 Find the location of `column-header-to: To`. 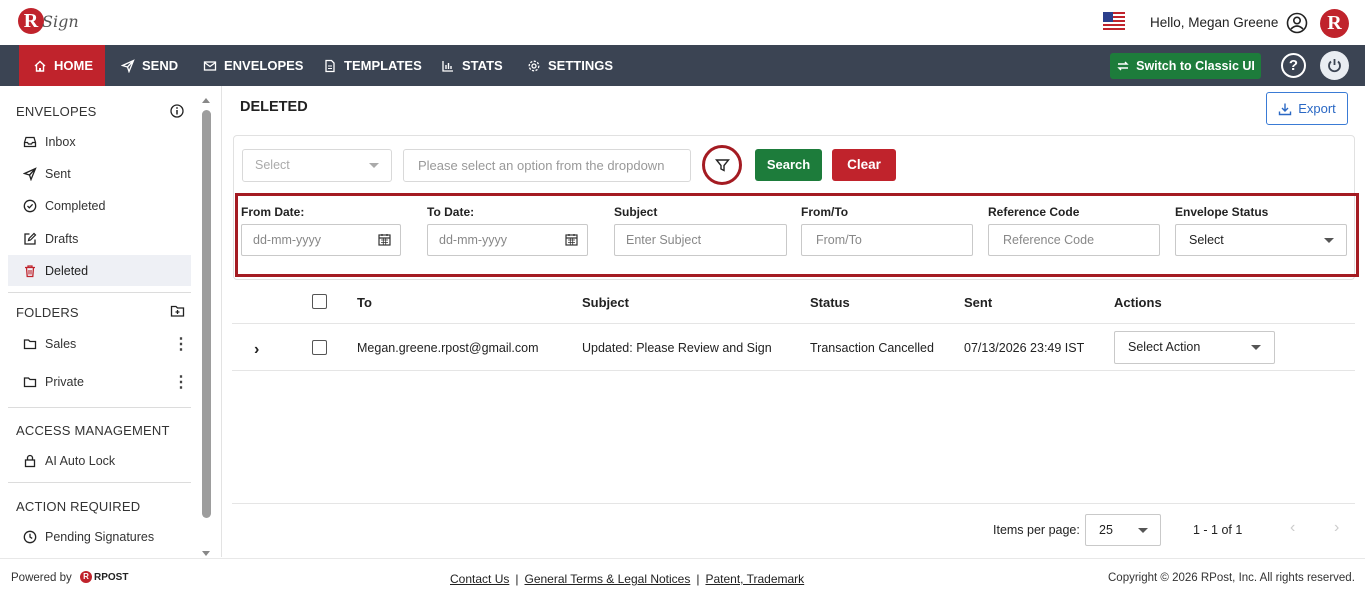

column-header-to: To is located at coordinates (364, 302).